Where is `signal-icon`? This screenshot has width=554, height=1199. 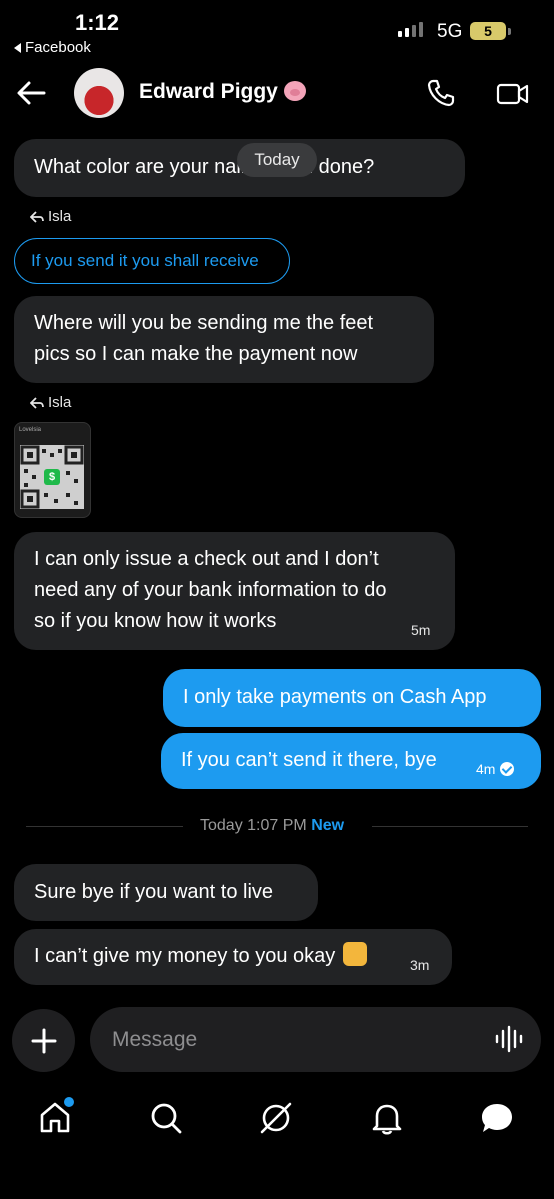 signal-icon is located at coordinates (410, 29).